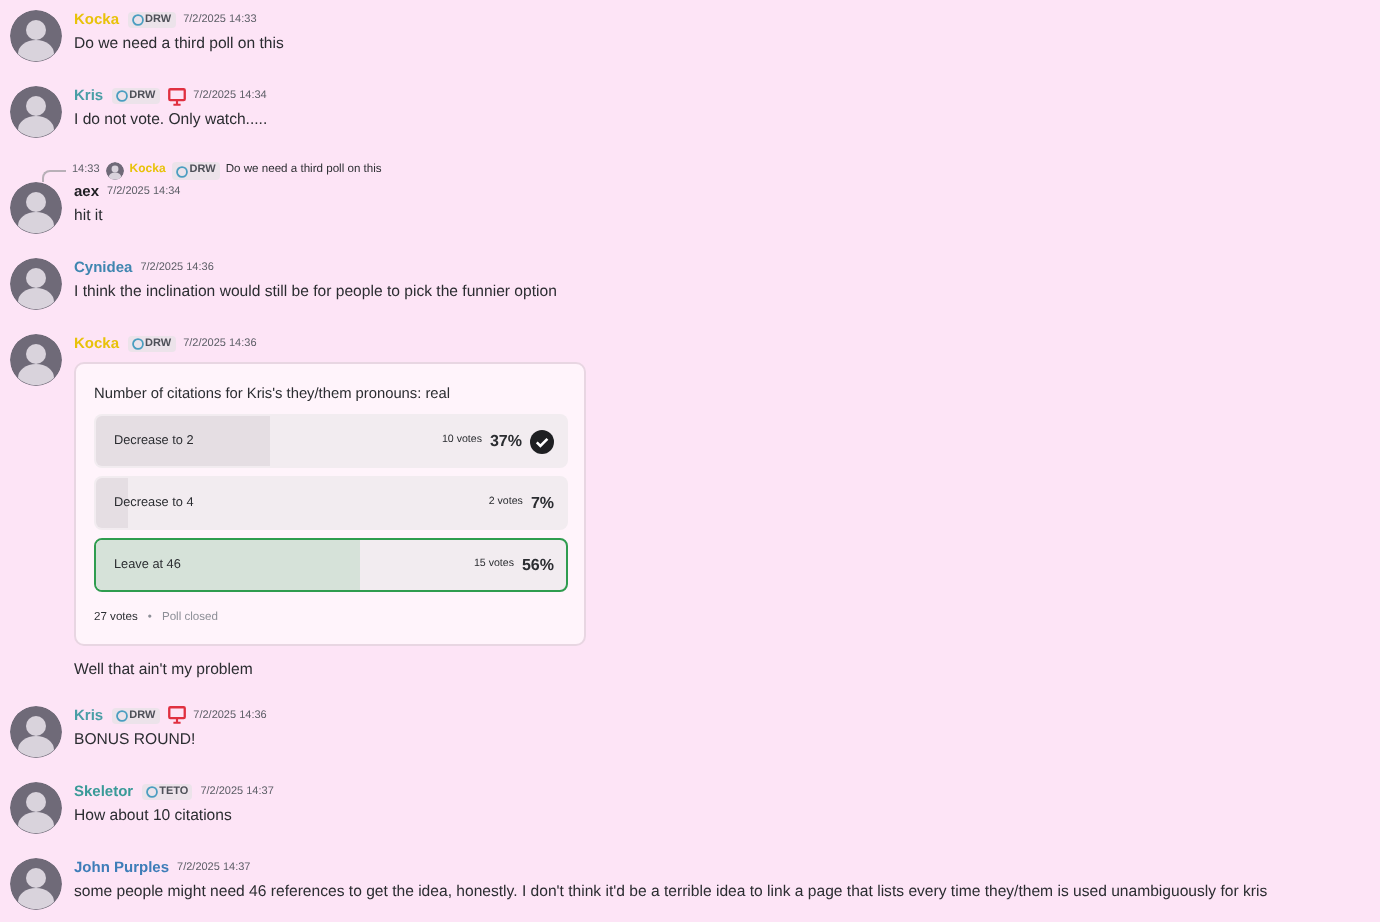  What do you see at coordinates (505, 441) in the screenshot?
I see `vote-percent: 37%` at bounding box center [505, 441].